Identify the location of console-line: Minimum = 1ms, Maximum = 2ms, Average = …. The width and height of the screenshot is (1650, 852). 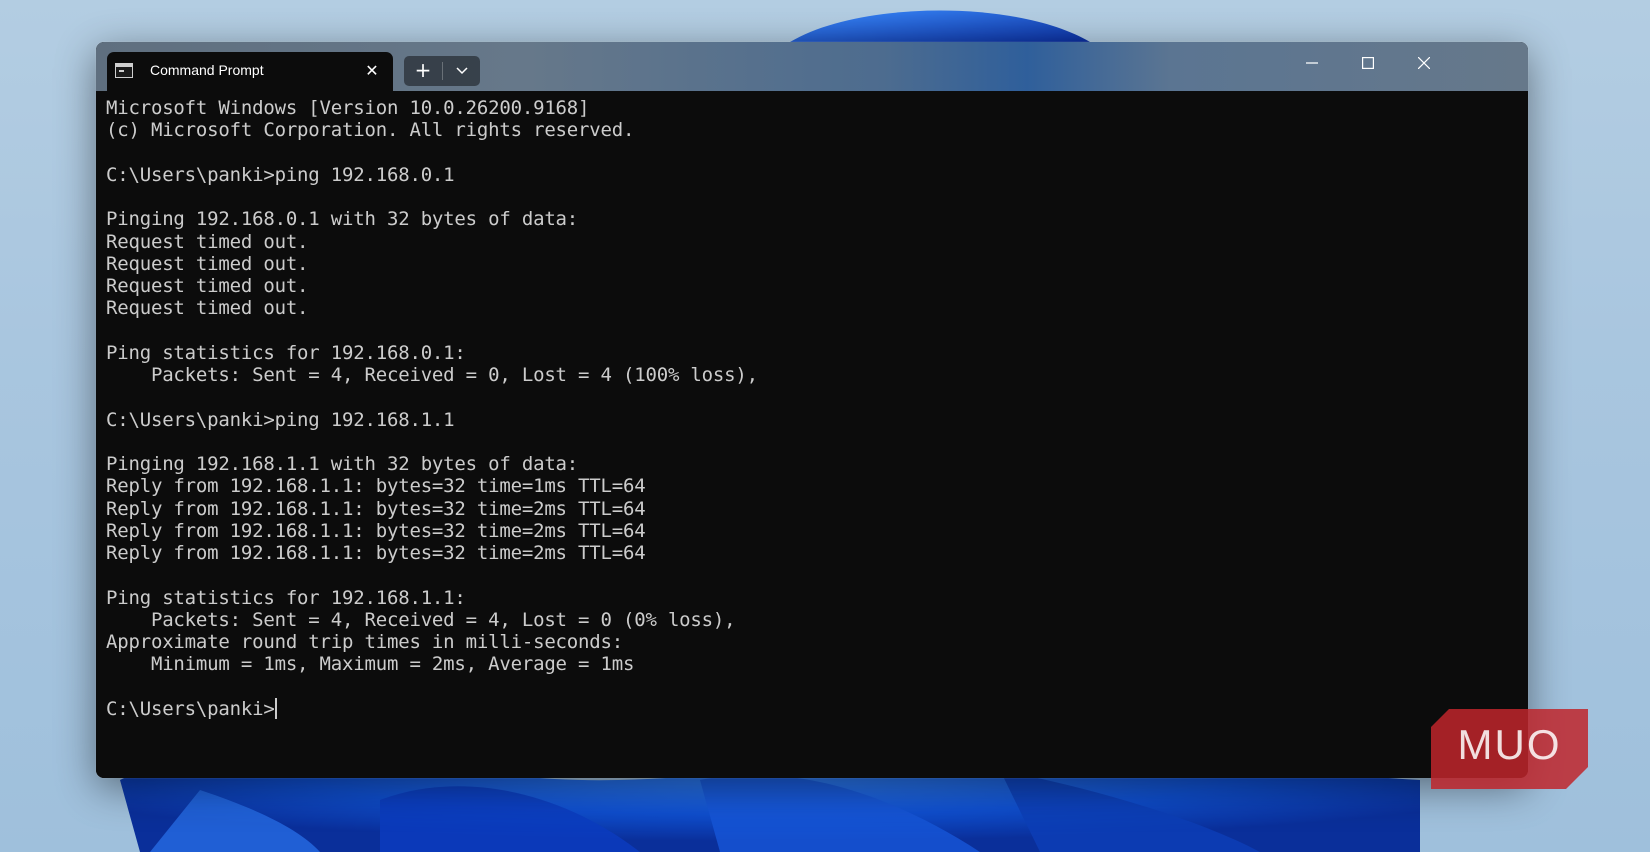
(392, 664).